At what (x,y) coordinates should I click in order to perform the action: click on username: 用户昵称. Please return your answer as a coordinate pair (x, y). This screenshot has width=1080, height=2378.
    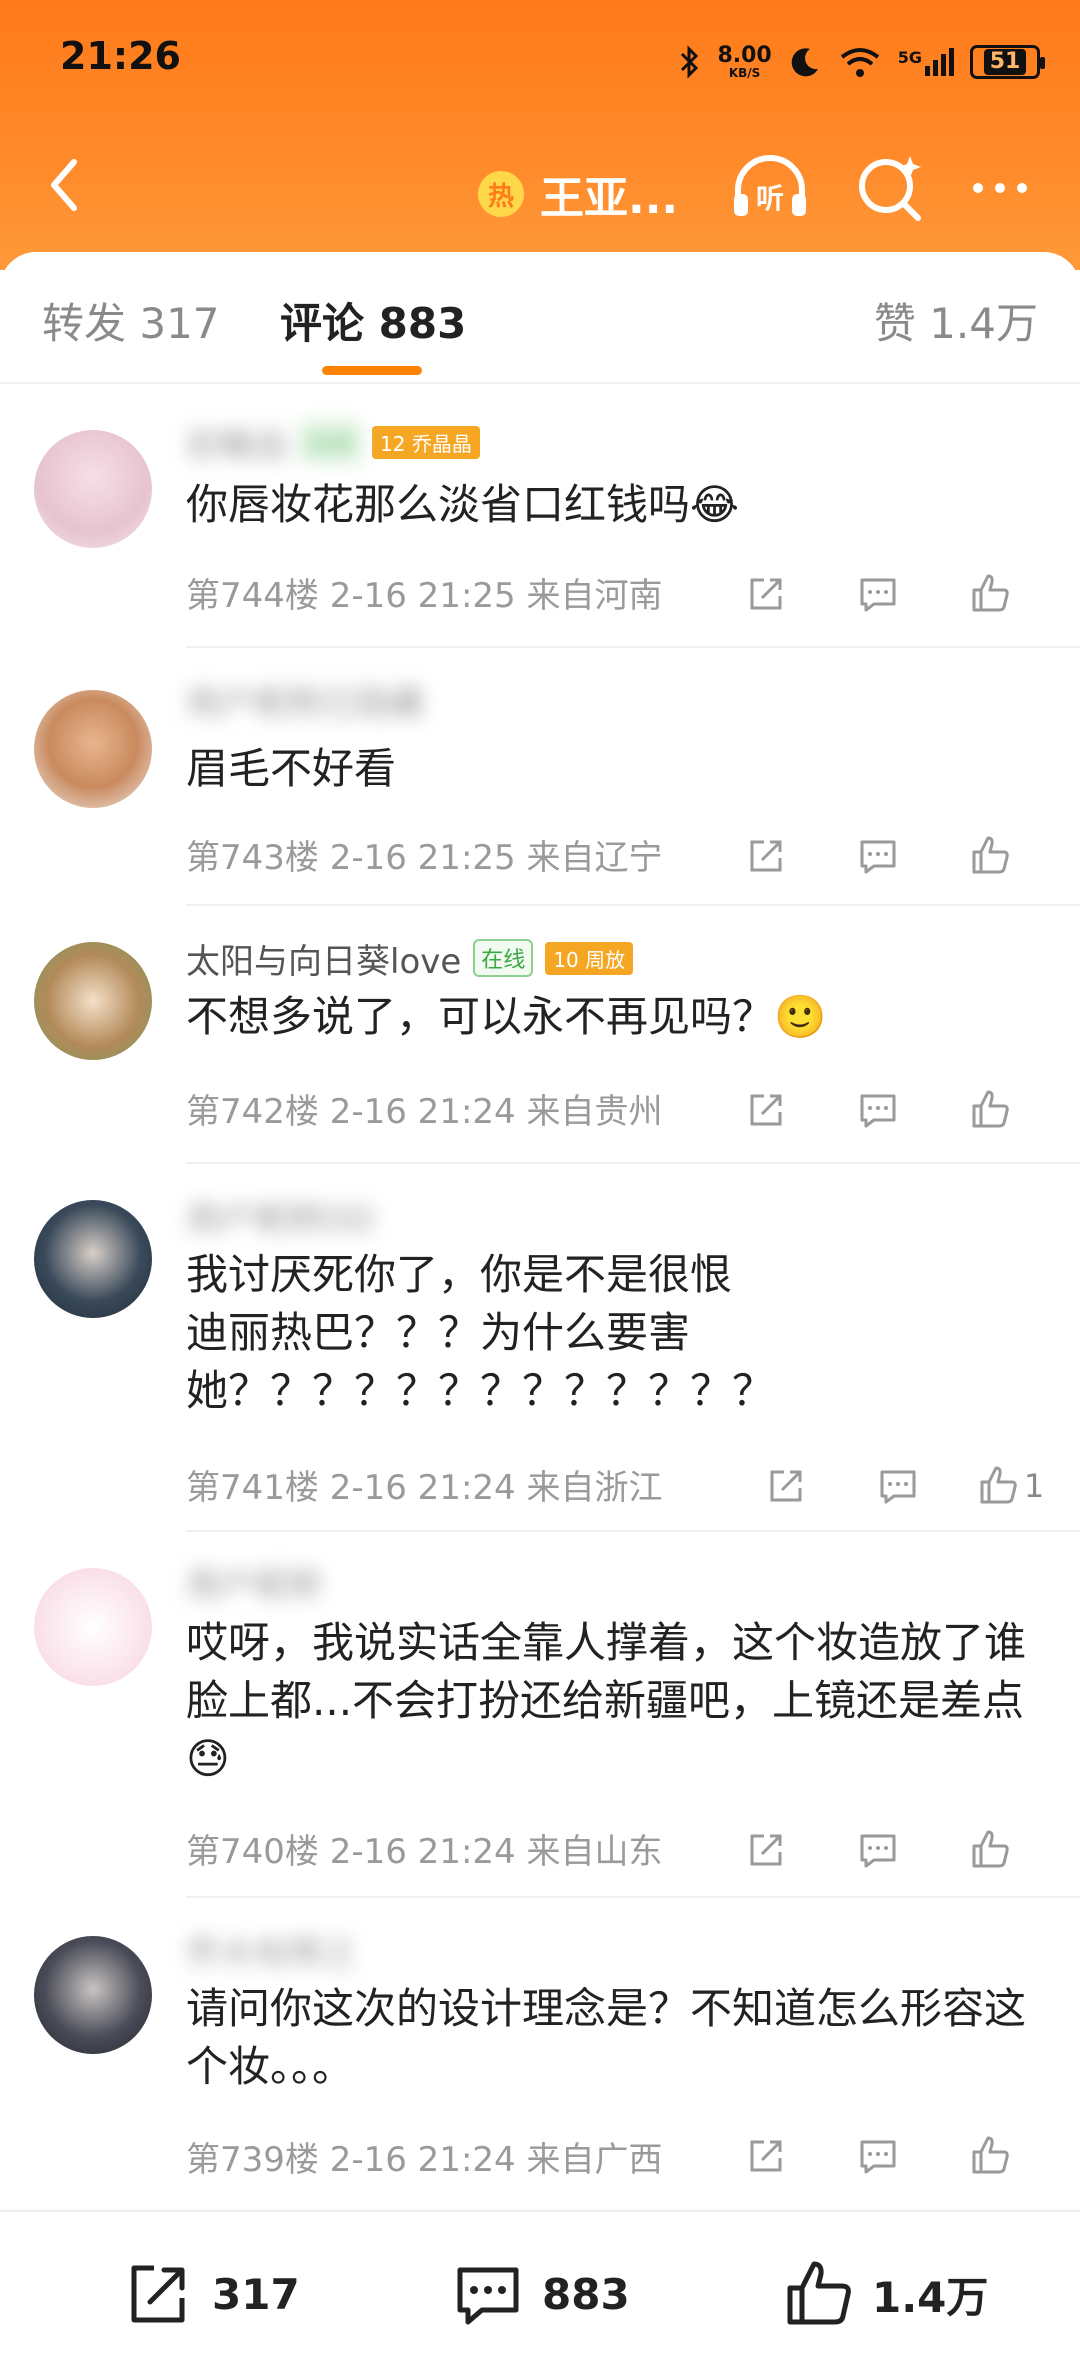
    Looking at the image, I should click on (254, 1582).